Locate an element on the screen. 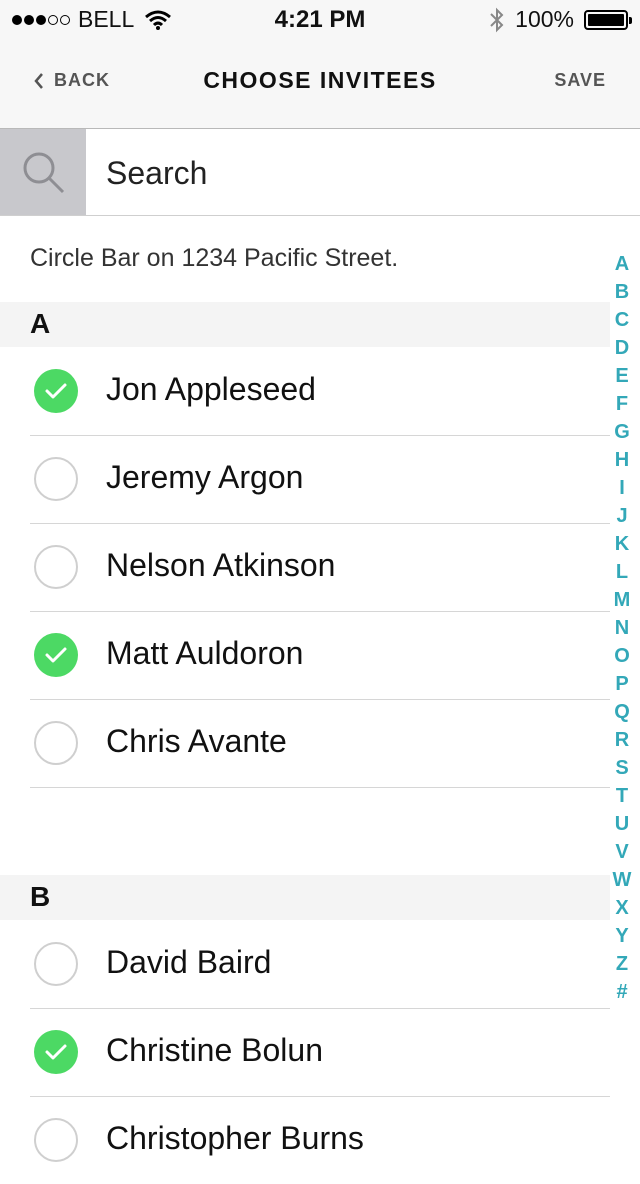 This screenshot has height=1184, width=640. contact-name: David Baird is located at coordinates (189, 962).